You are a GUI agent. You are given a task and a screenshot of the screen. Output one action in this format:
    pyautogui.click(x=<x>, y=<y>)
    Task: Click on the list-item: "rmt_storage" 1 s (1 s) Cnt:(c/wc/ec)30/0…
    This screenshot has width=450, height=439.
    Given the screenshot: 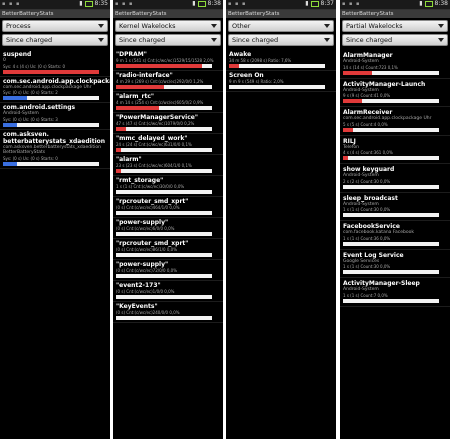 What is the action you would take?
    pyautogui.click(x=168, y=186)
    